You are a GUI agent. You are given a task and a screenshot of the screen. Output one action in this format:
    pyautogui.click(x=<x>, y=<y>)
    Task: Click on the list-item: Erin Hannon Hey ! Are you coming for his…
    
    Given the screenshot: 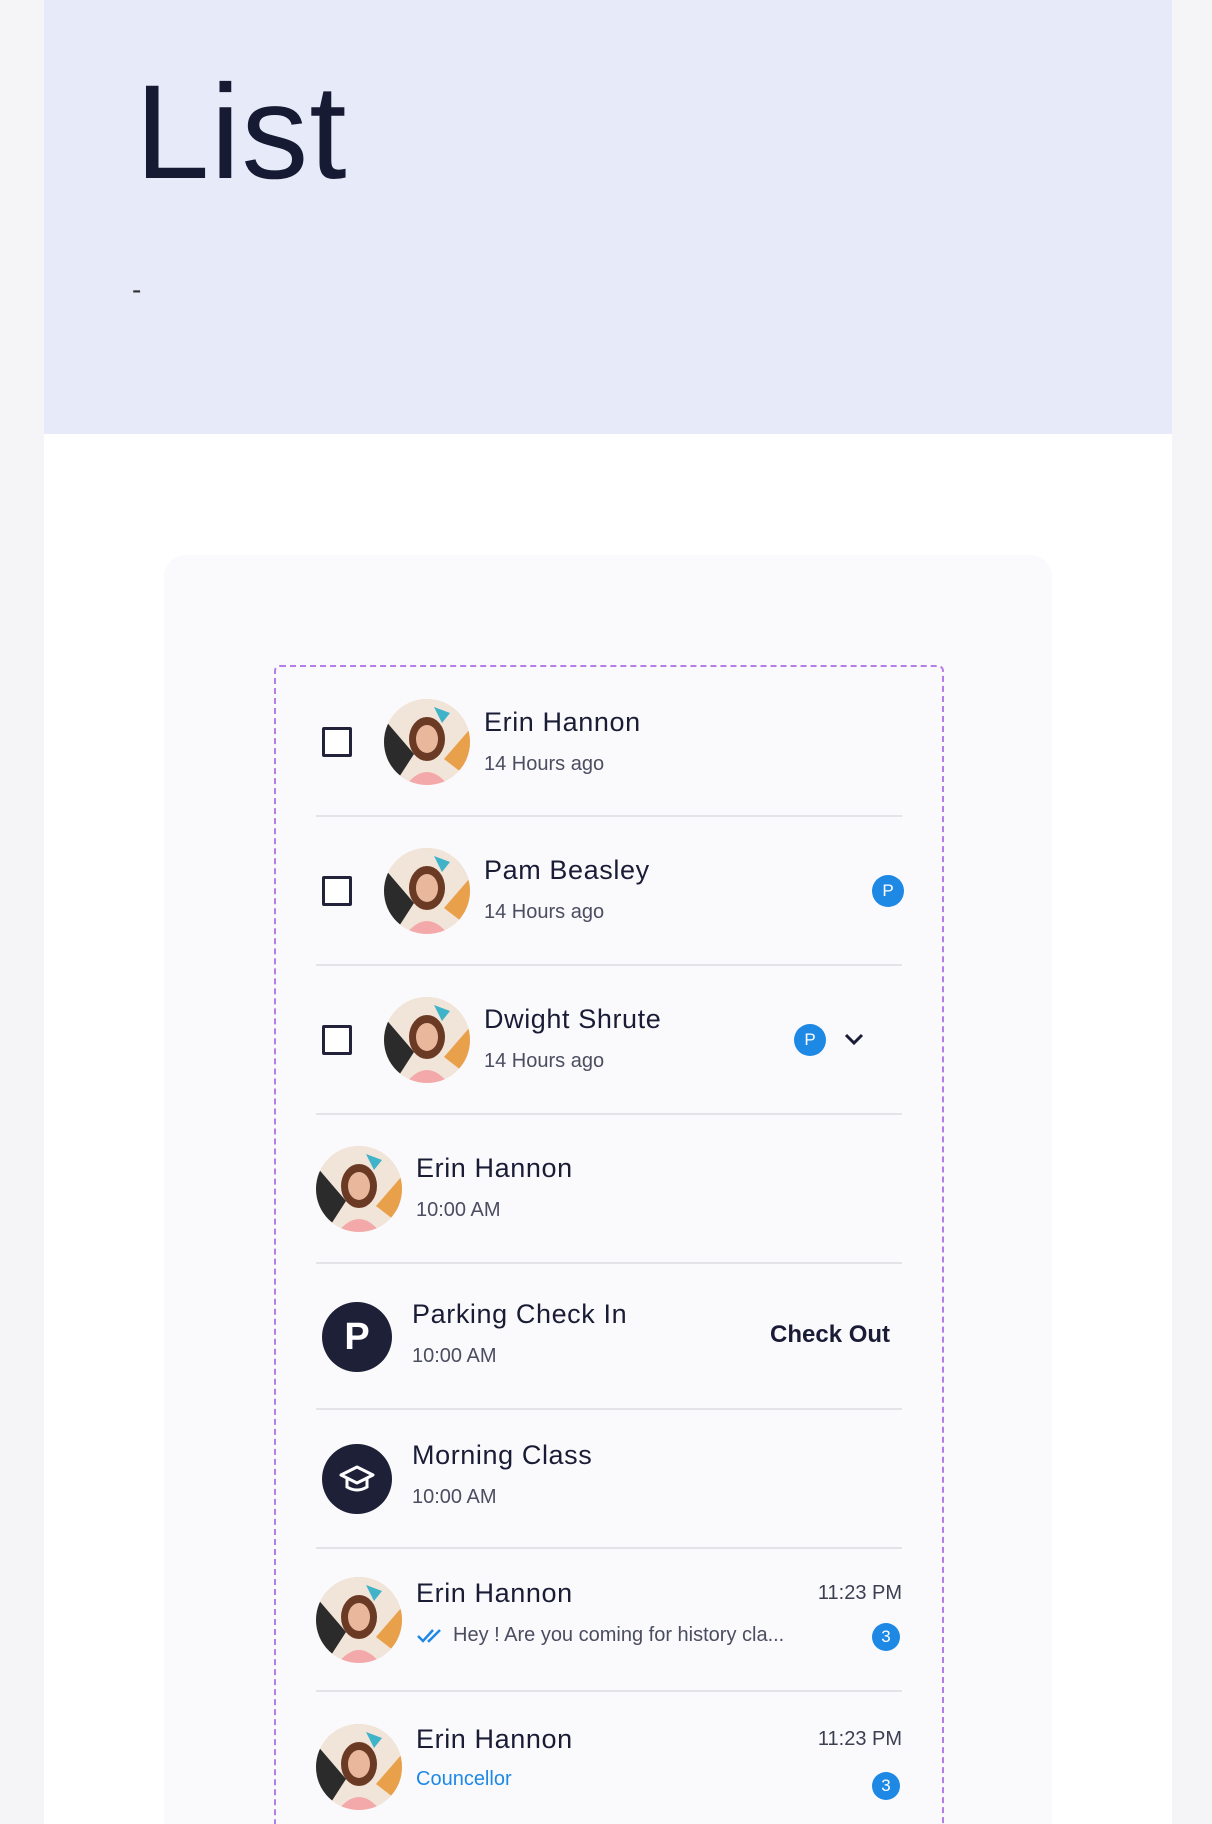 What is the action you would take?
    pyautogui.click(x=609, y=1620)
    